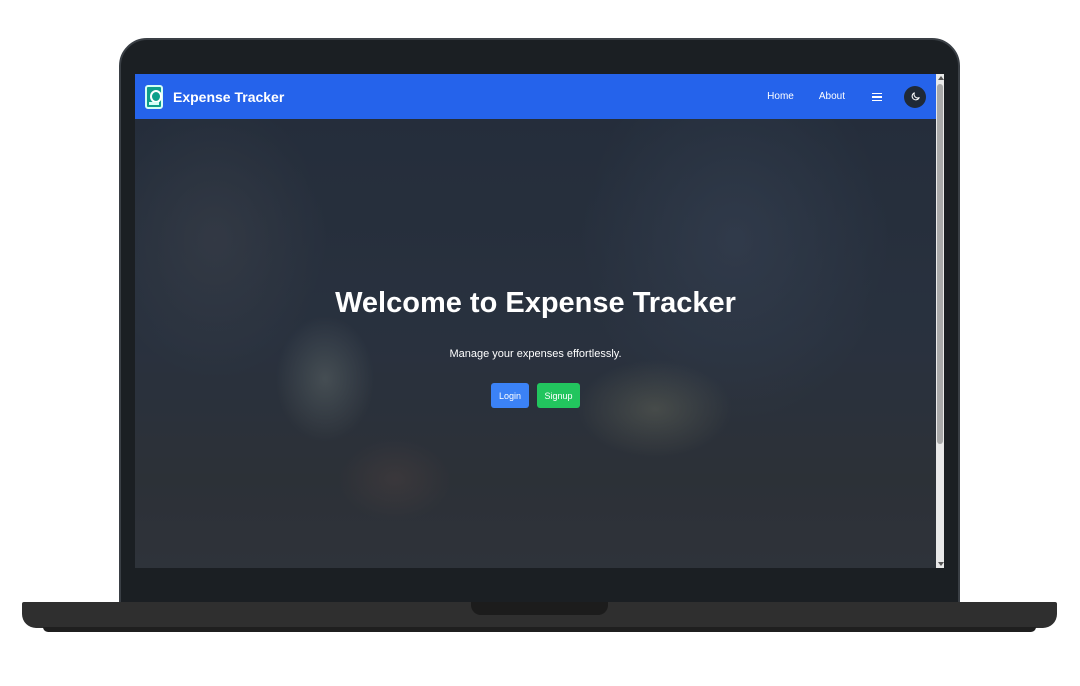 The height and width of the screenshot is (686, 1080). I want to click on nav-link-home: Home, so click(780, 96).